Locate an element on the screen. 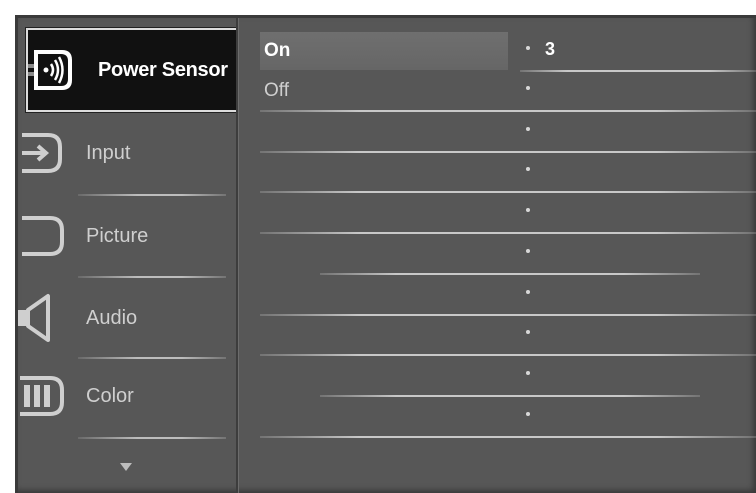  option-label: On is located at coordinates (277, 50).